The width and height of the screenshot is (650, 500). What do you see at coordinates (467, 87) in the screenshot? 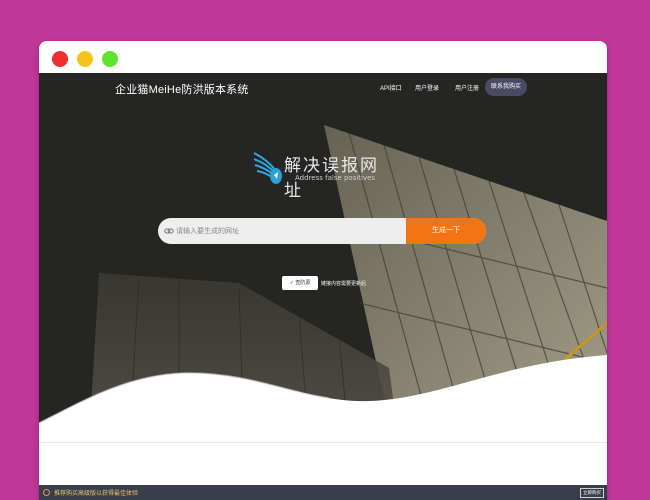
I see `nav-register-link: 用户注册` at bounding box center [467, 87].